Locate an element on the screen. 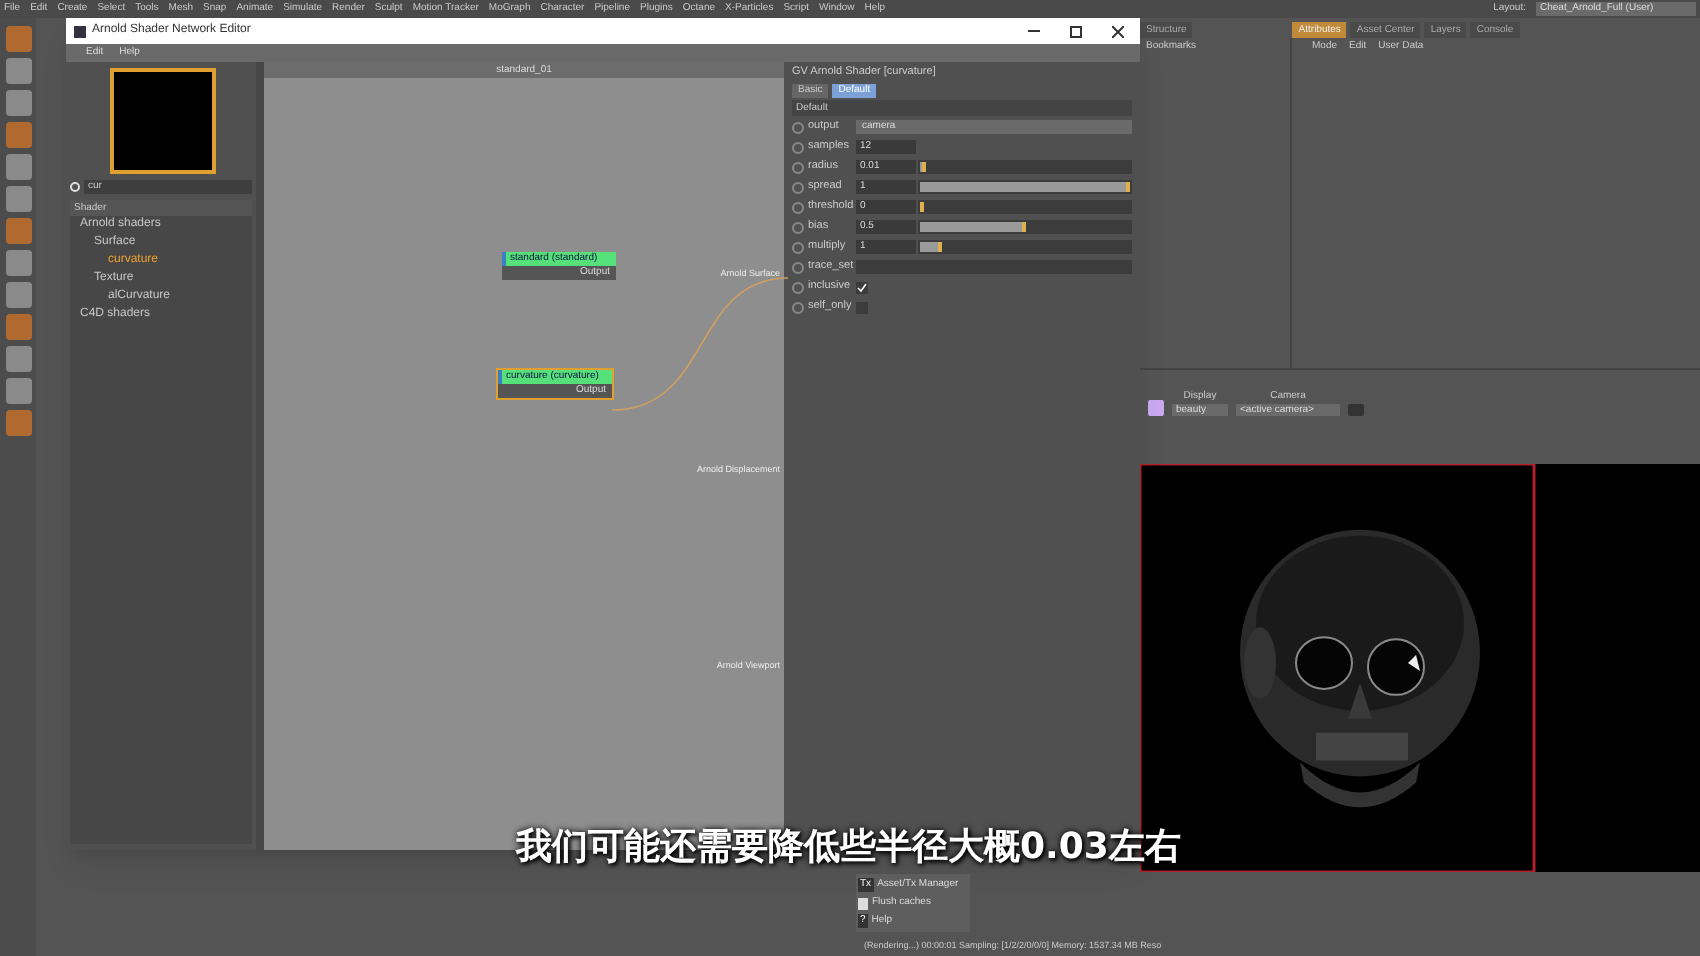 This screenshot has width=1700, height=956. shader-preview is located at coordinates (163, 121).